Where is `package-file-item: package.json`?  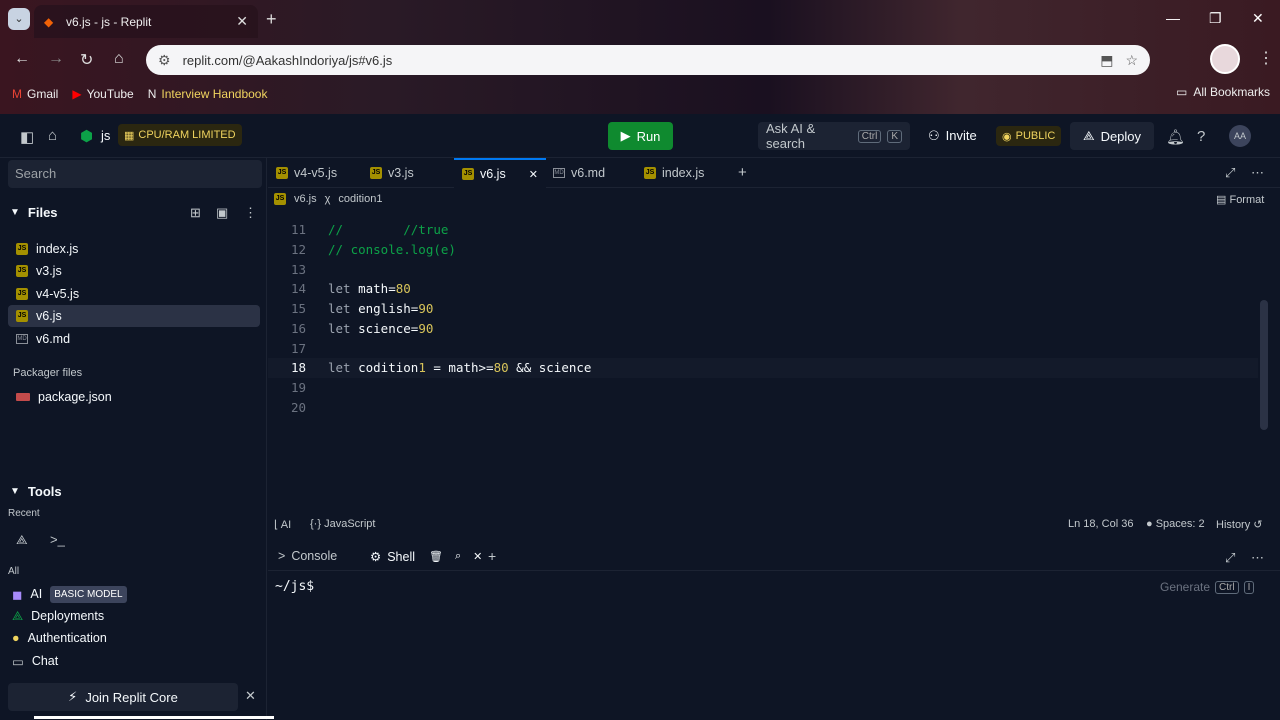 package-file-item: package.json is located at coordinates (134, 397).